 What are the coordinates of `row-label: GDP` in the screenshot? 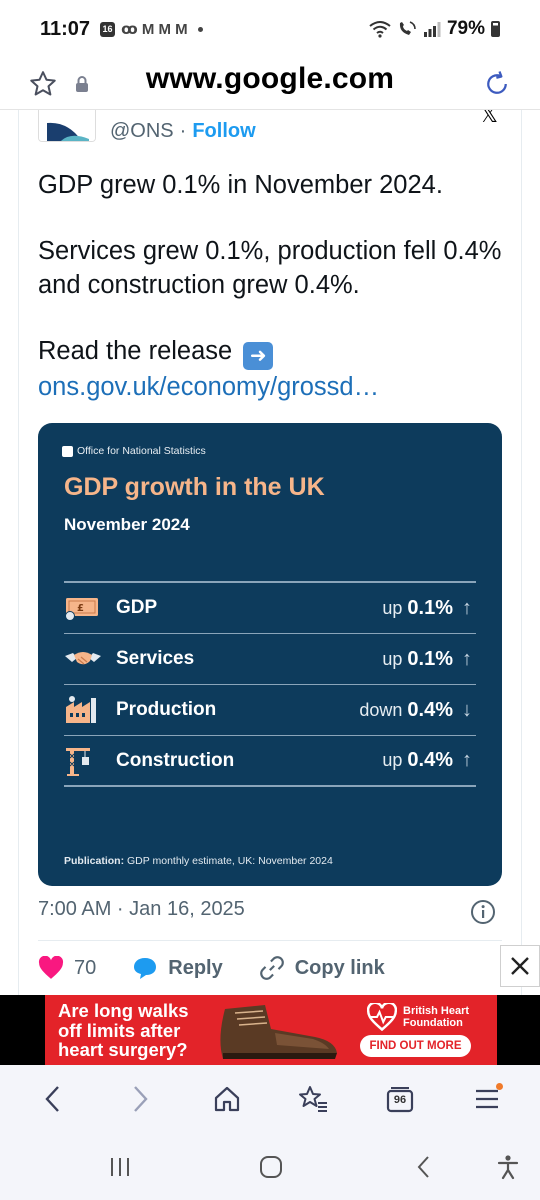 It's located at (137, 607).